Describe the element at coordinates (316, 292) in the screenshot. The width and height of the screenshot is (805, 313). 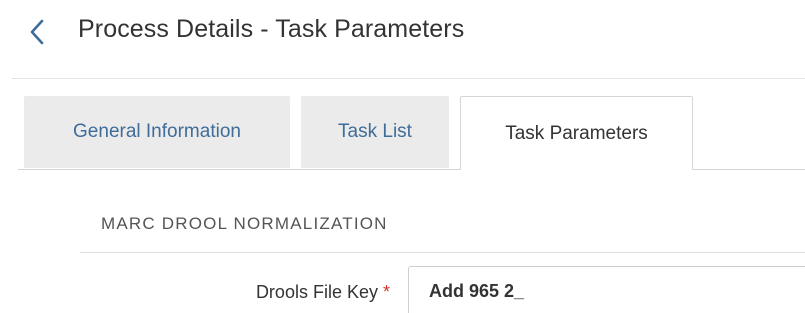
I see `drools-file-key-label-text: Drools File Key` at that location.